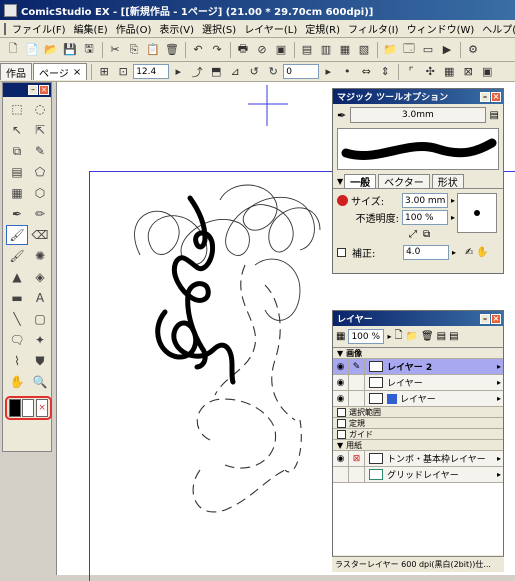 This screenshot has height=581, width=515. What do you see at coordinates (425, 200) in the screenshot?
I see `size-input: 3.00 mm` at bounding box center [425, 200].